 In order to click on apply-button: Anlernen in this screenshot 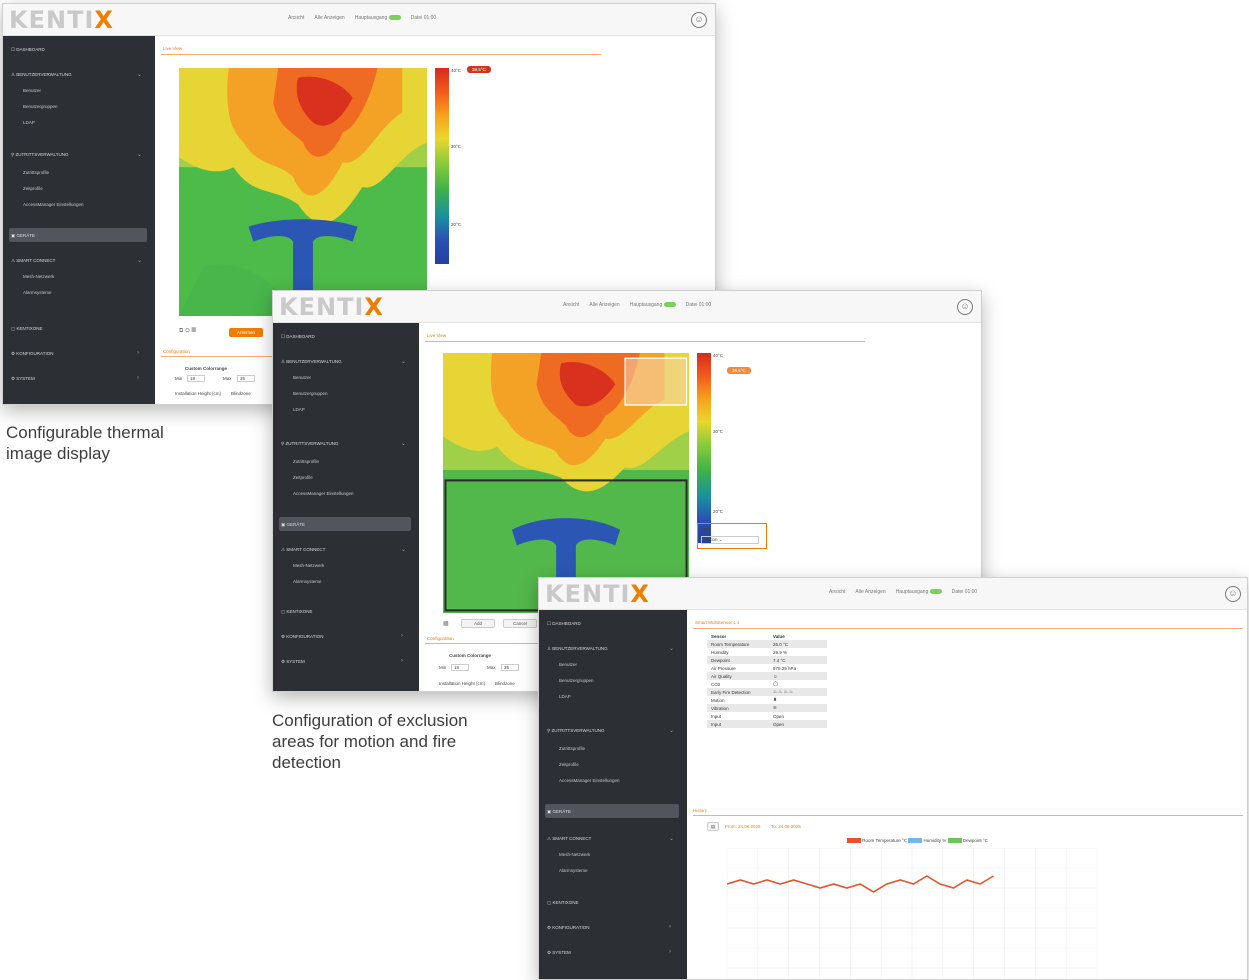, I will do `click(246, 332)`.